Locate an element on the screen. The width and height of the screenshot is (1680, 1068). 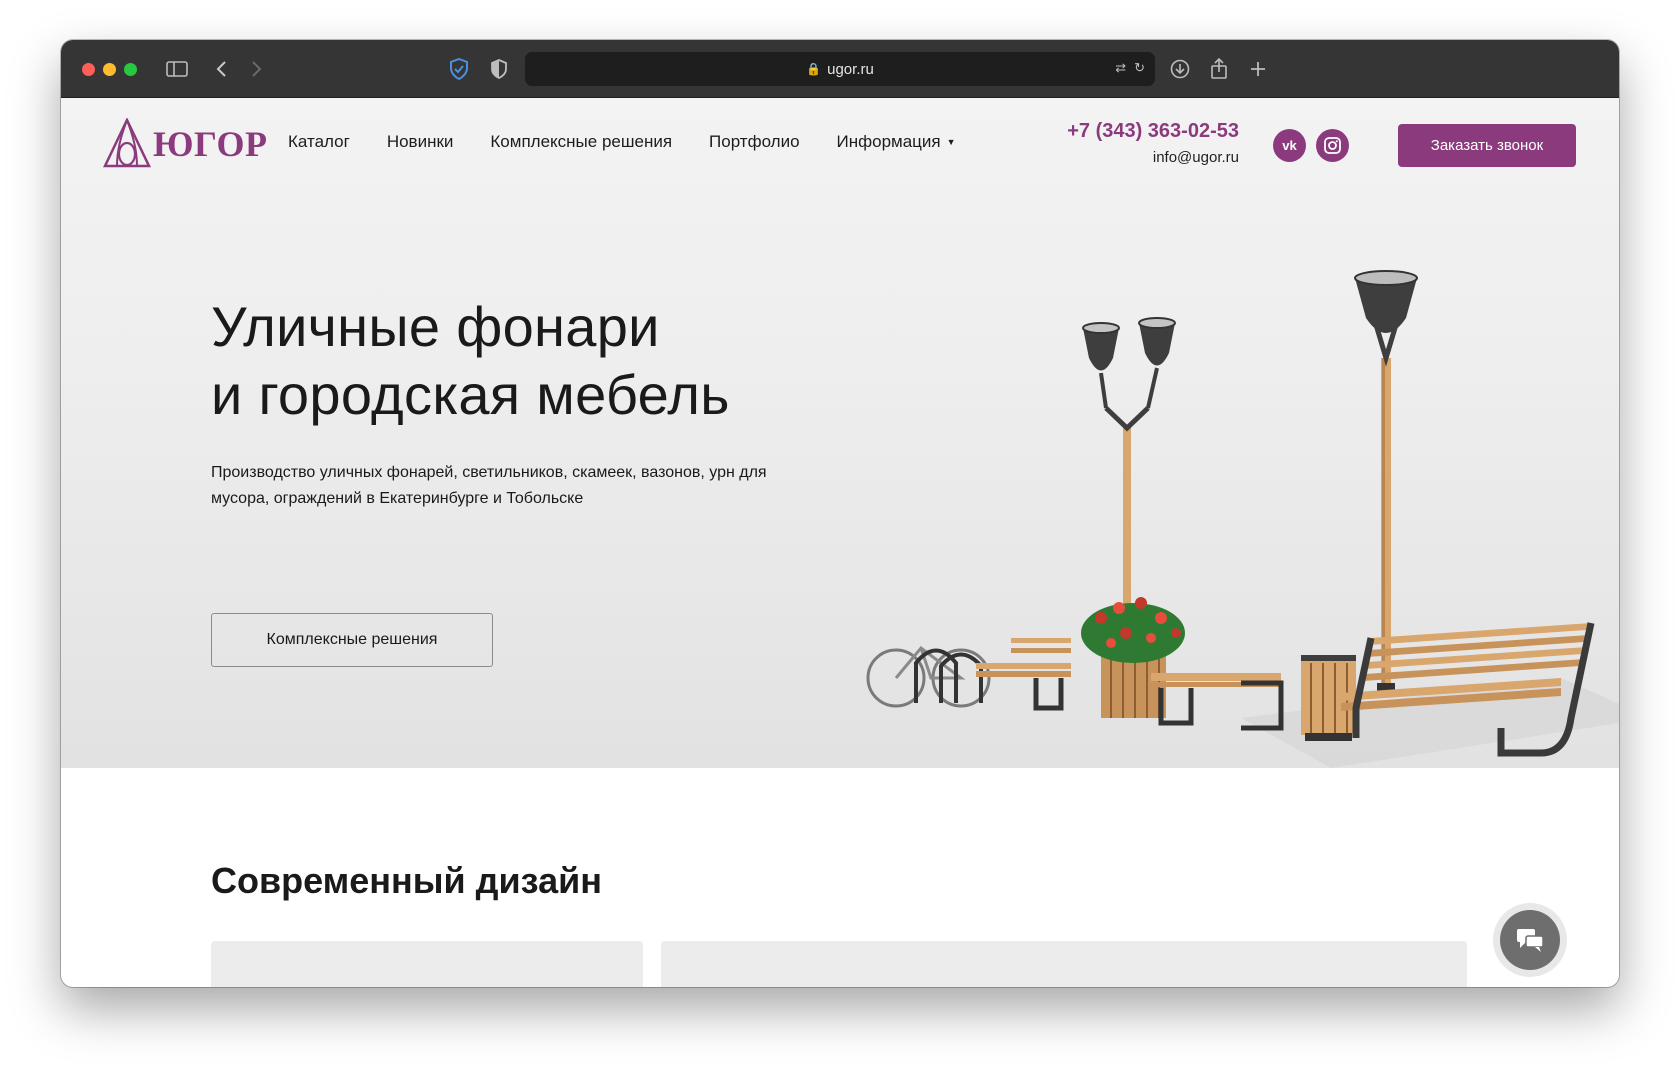
order-call-button: Заказать звонок is located at coordinates (1487, 145).